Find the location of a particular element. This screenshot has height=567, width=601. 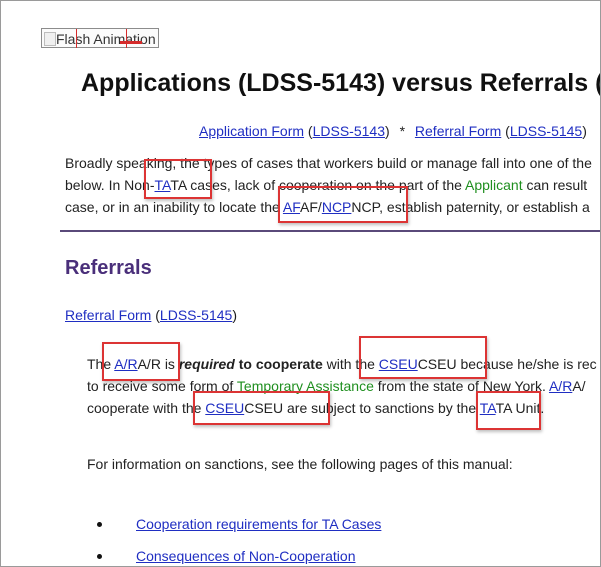

section-divider is located at coordinates (330, 231).